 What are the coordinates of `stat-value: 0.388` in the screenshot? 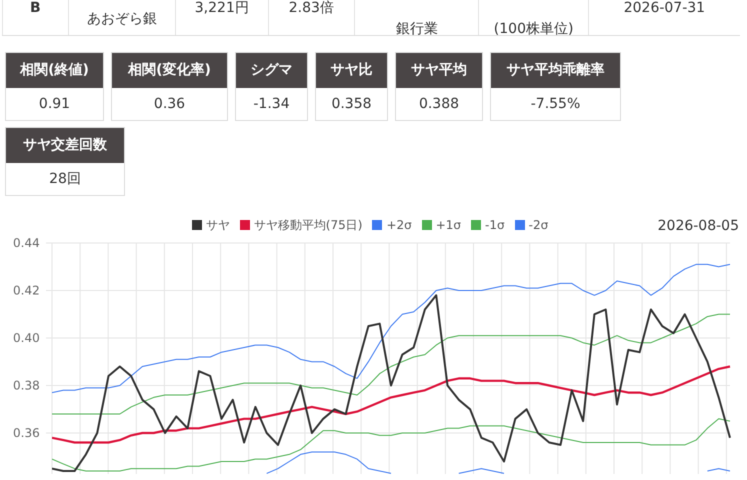 It's located at (439, 104).